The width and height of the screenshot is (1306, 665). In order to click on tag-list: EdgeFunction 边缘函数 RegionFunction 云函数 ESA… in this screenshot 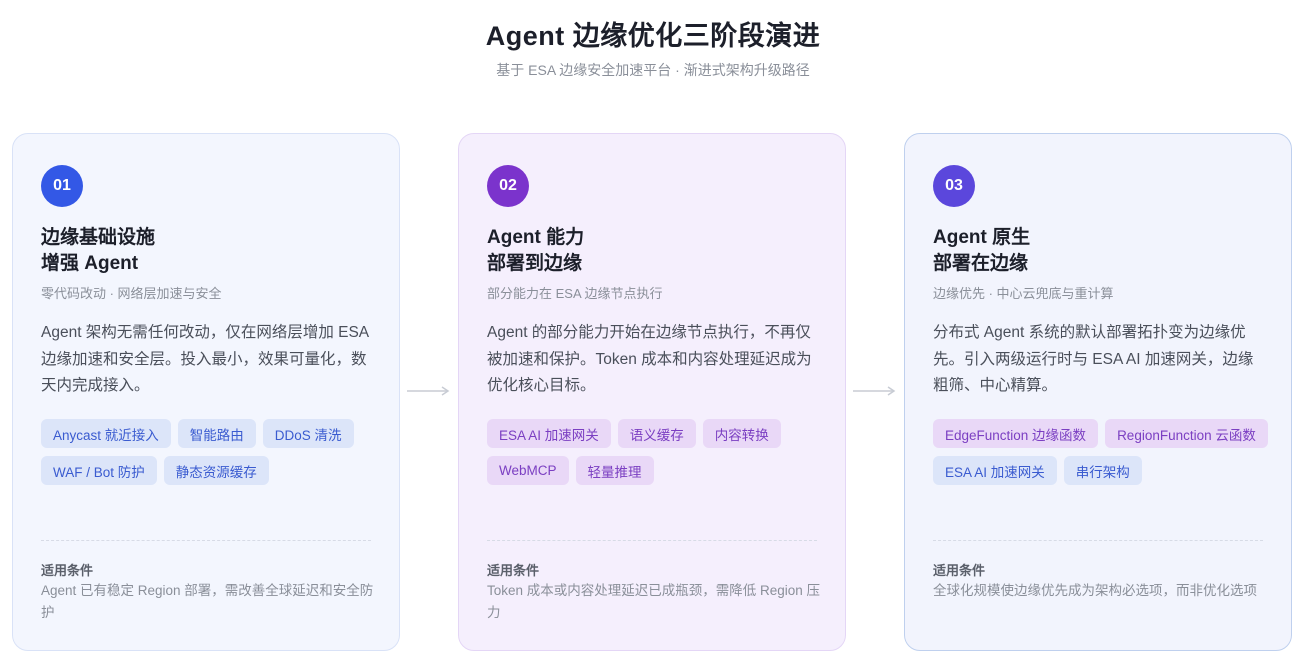, I will do `click(1101, 452)`.